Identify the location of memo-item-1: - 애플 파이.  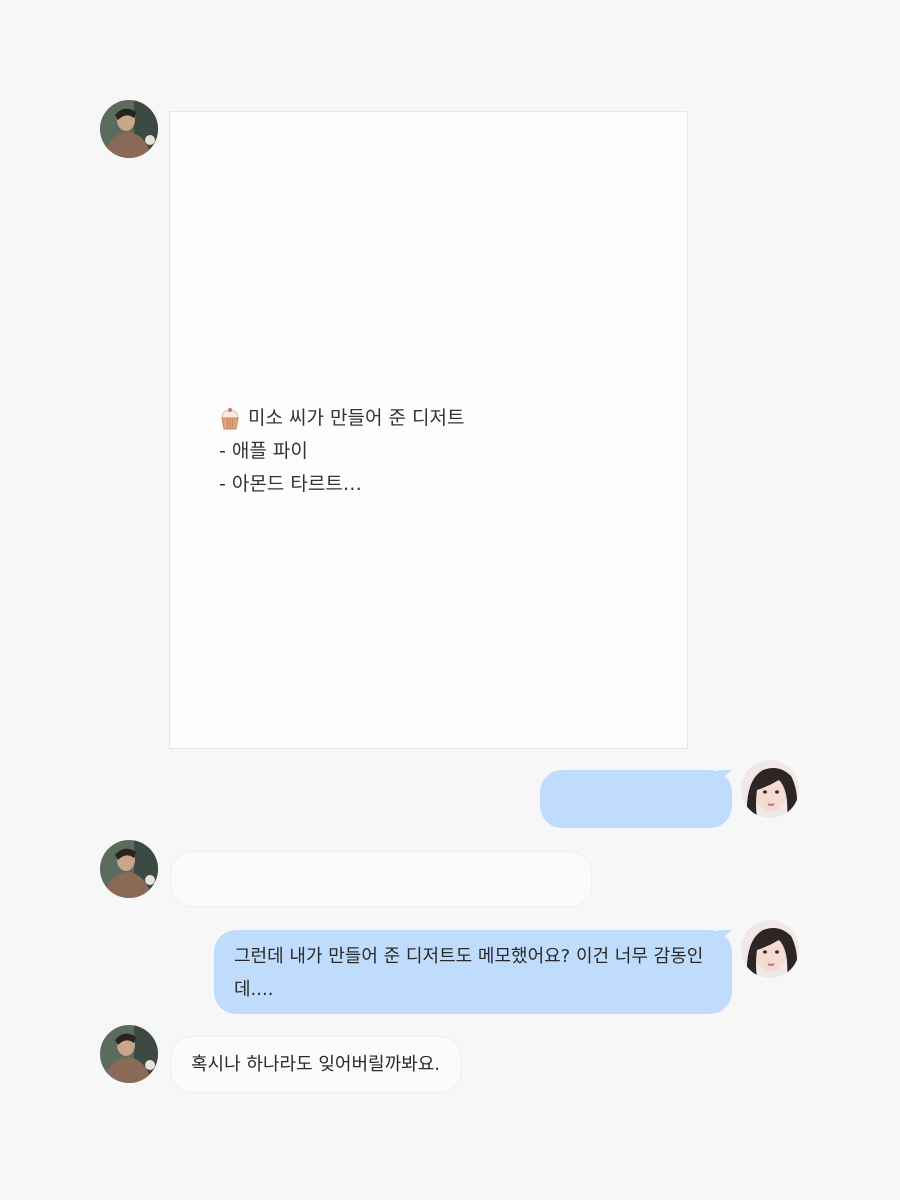
(263, 451).